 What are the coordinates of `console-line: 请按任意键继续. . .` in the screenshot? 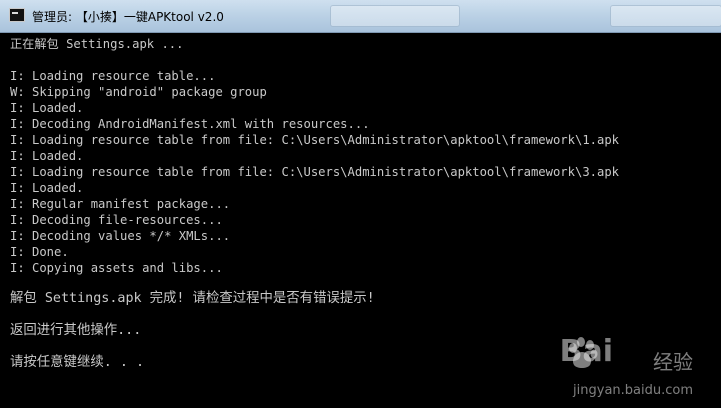 It's located at (77, 362).